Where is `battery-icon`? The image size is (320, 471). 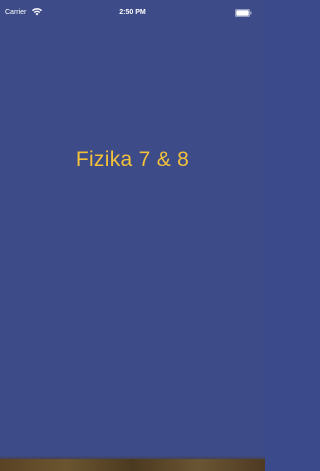 battery-icon is located at coordinates (243, 13).